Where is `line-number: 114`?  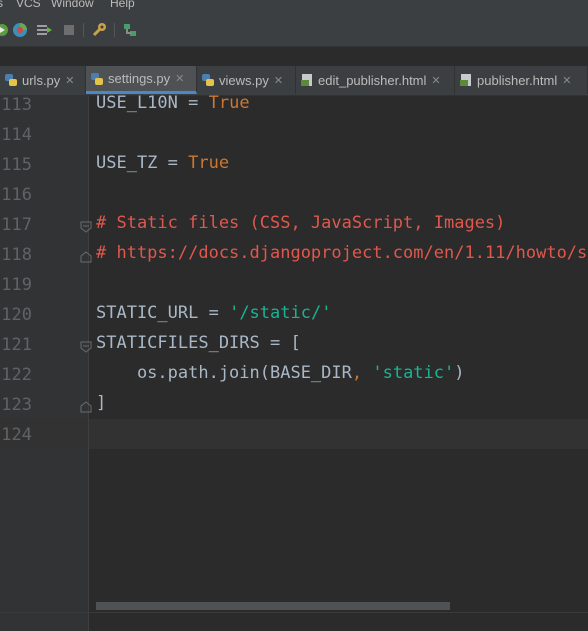
line-number: 114 is located at coordinates (16, 135).